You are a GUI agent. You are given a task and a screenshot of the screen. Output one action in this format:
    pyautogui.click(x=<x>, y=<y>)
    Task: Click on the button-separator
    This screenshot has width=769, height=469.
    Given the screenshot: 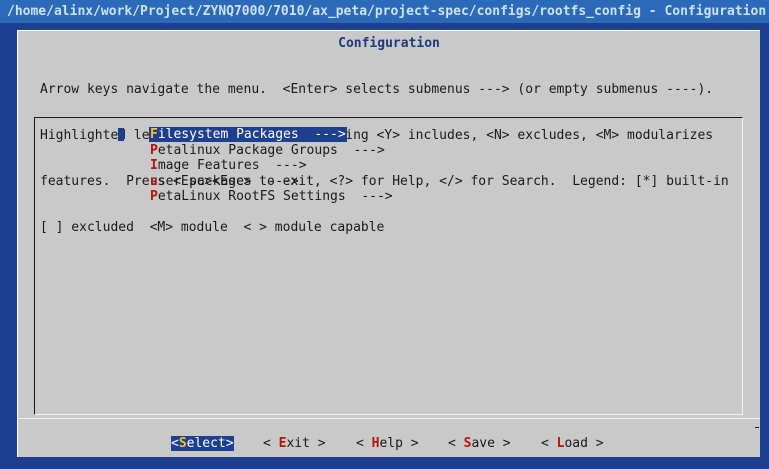 What is the action you would take?
    pyautogui.click(x=389, y=418)
    